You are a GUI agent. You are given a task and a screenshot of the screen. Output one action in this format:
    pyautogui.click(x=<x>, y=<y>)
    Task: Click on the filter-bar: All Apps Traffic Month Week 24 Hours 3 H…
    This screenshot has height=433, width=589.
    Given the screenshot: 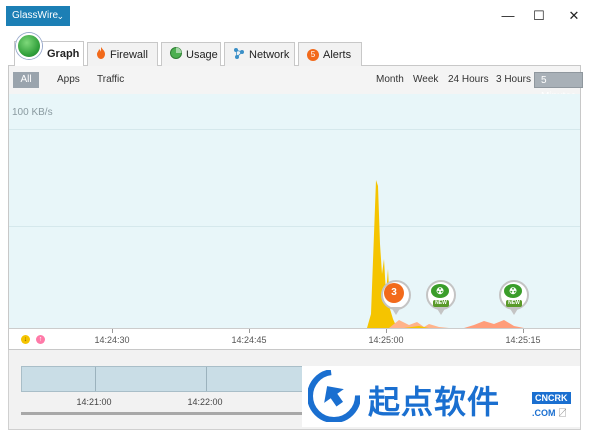 What is the action you would take?
    pyautogui.click(x=296, y=84)
    